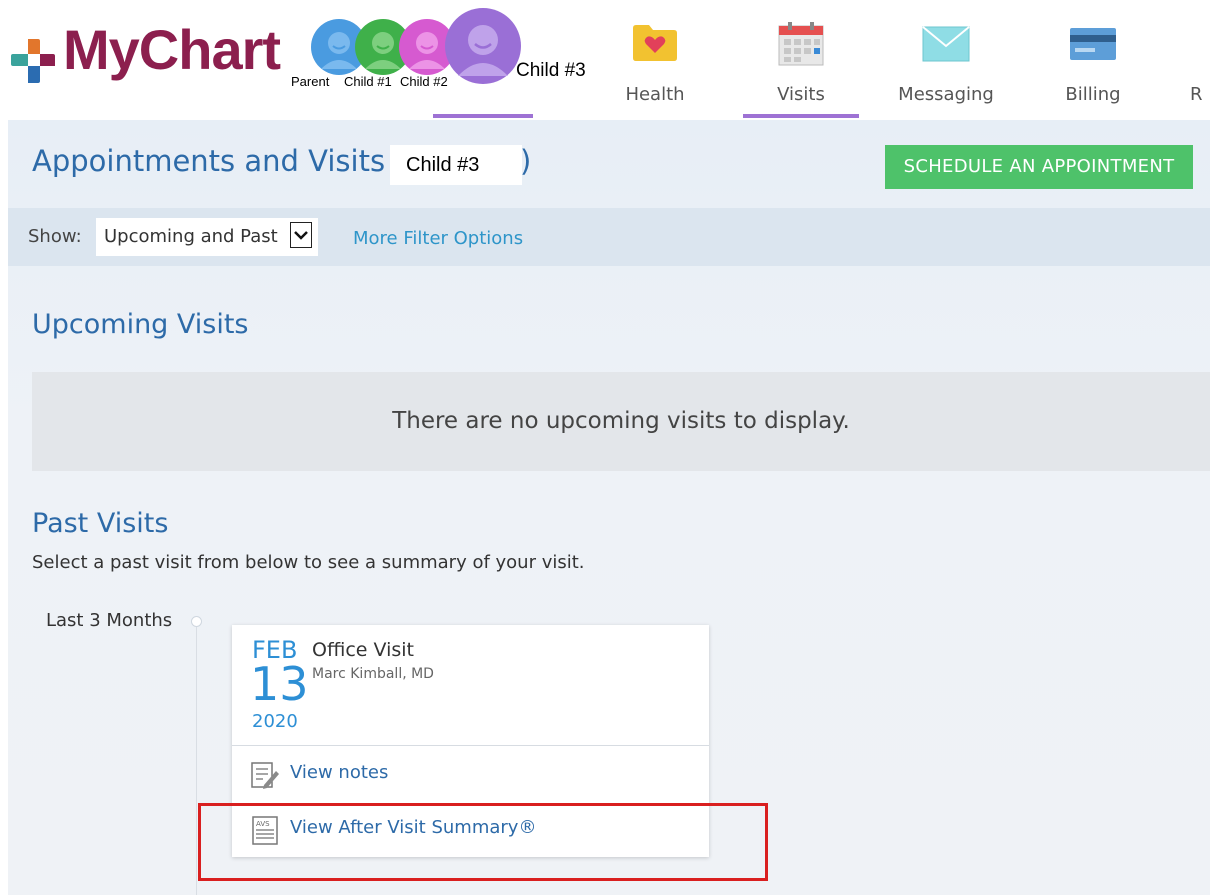  What do you see at coordinates (1200, 59) in the screenshot?
I see `nav-more: R` at bounding box center [1200, 59].